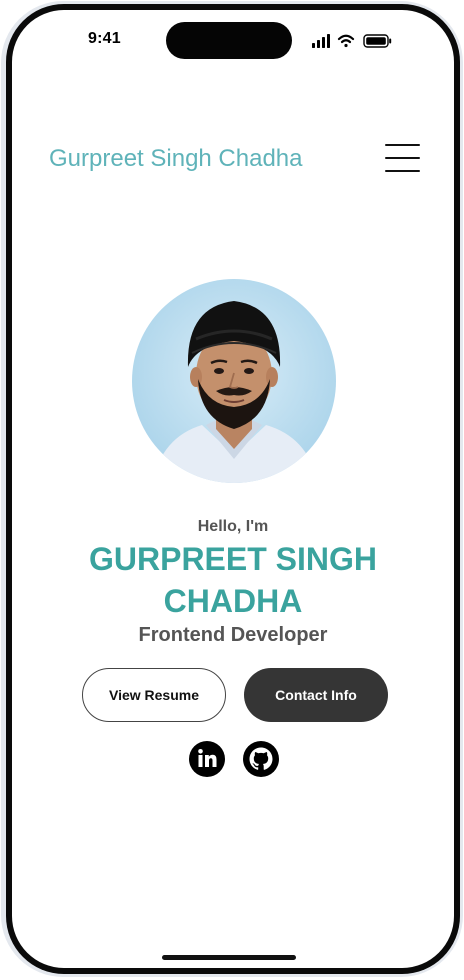 This screenshot has width=464, height=980. What do you see at coordinates (229, 957) in the screenshot?
I see `home-indicator` at bounding box center [229, 957].